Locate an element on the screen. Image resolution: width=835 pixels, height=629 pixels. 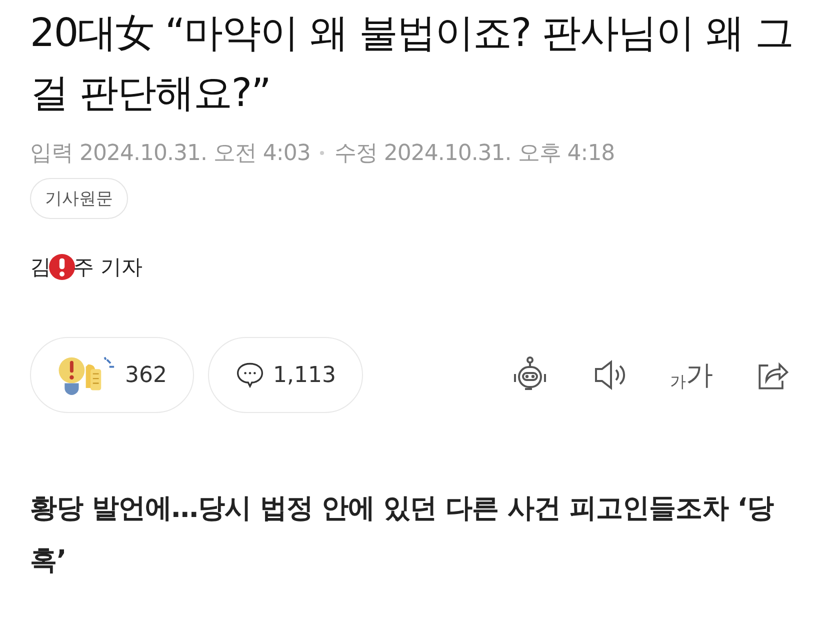
original-article-button: 기사원문 is located at coordinates (79, 198).